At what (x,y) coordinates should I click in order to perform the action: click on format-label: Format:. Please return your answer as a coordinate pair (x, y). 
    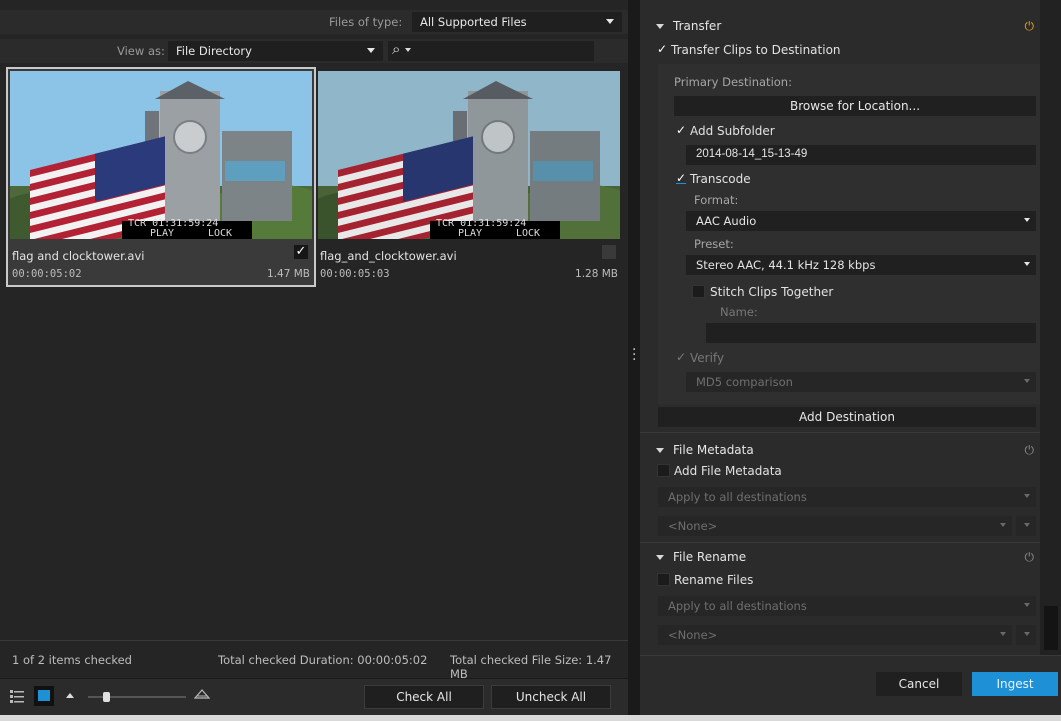
    Looking at the image, I should click on (716, 200).